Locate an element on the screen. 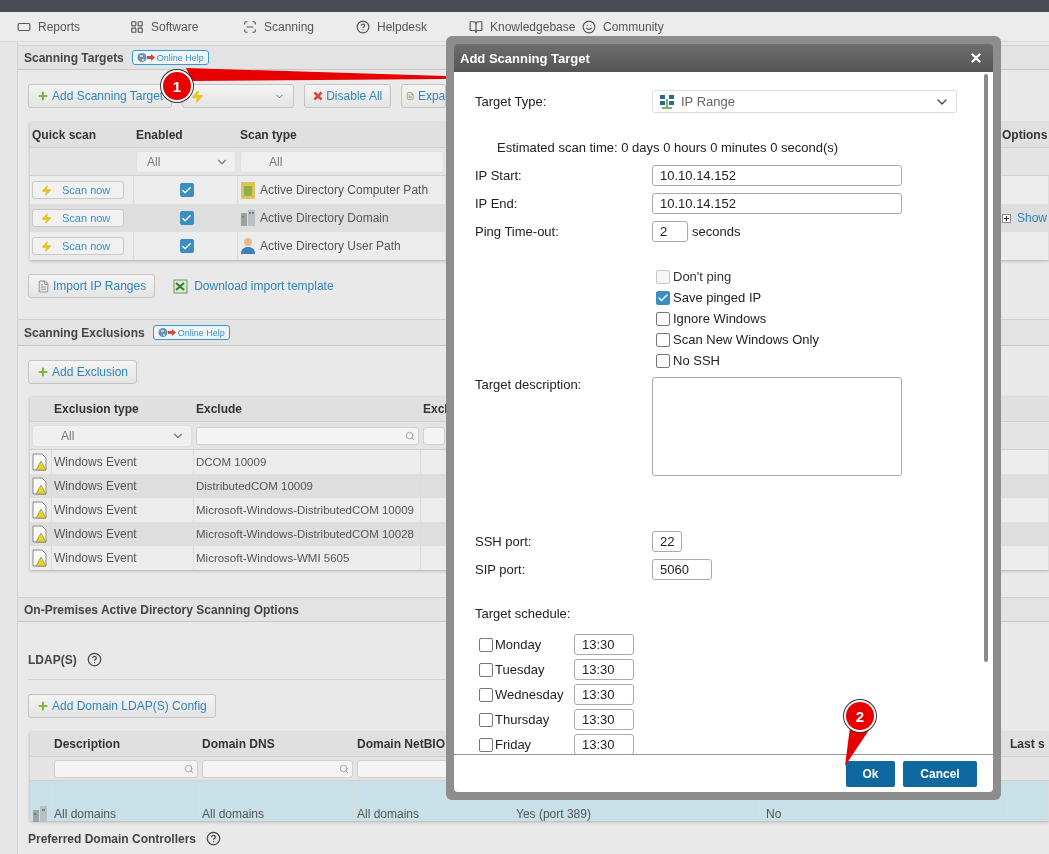 The height and width of the screenshot is (854, 1049). scan-type-filter: All is located at coordinates (342, 161).